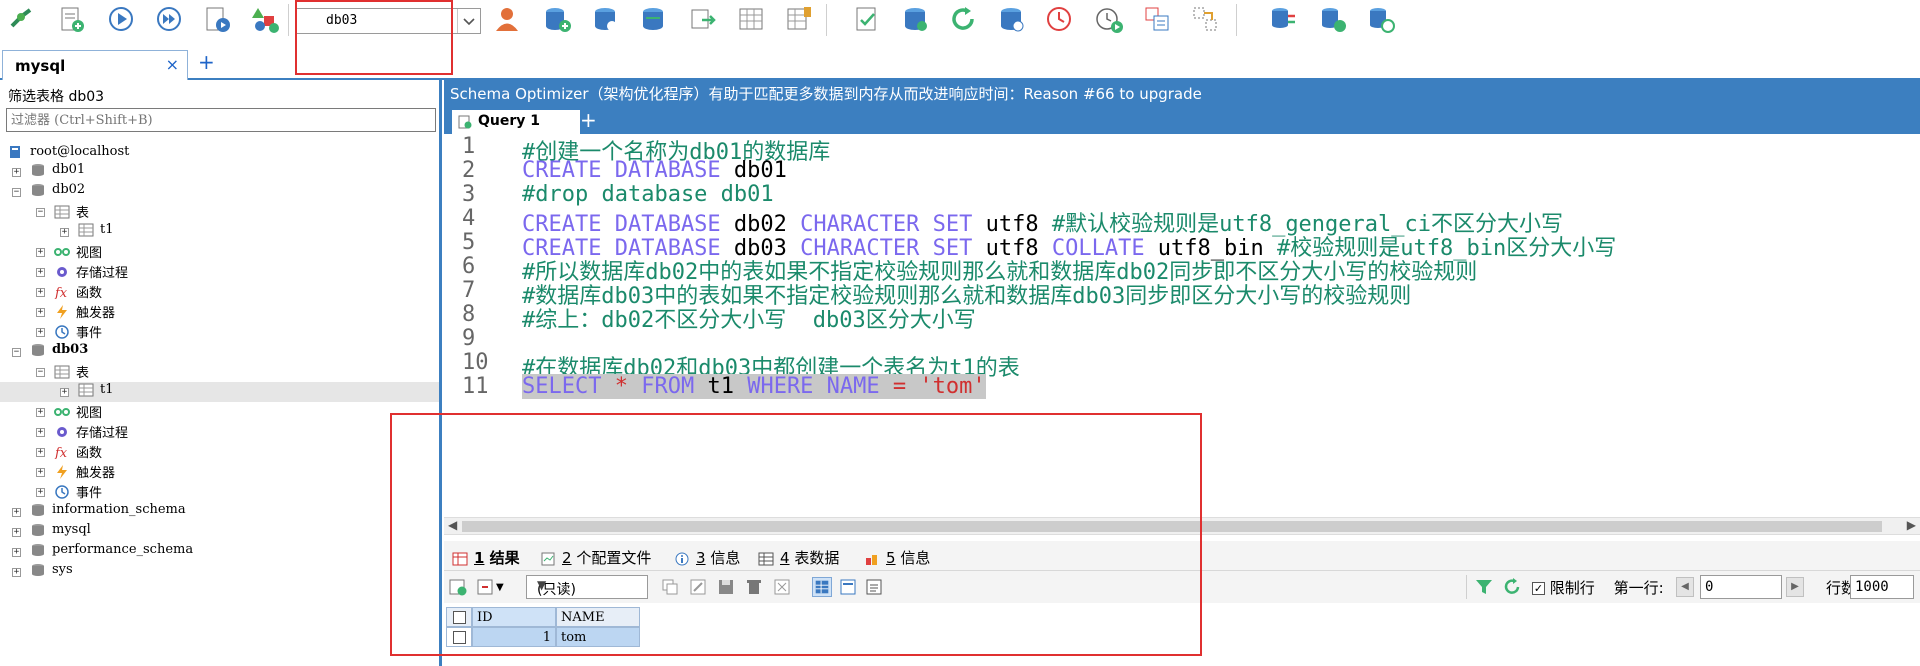 The image size is (1920, 666). I want to click on chevron-down-icon, so click(468, 21).